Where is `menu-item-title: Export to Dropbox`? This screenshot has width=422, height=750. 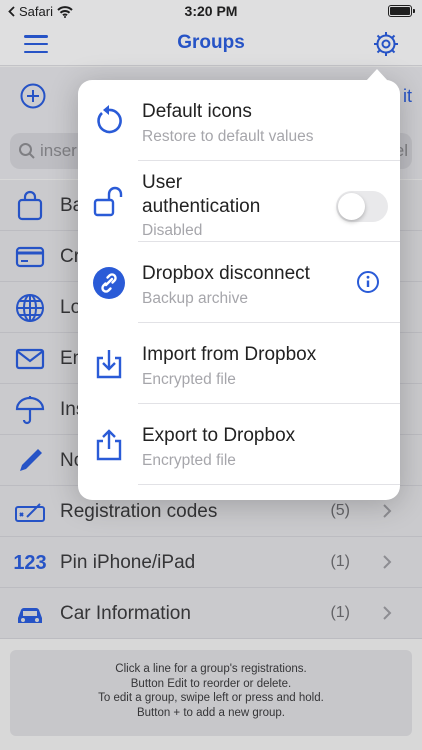
menu-item-title: Export to Dropbox is located at coordinates (219, 435).